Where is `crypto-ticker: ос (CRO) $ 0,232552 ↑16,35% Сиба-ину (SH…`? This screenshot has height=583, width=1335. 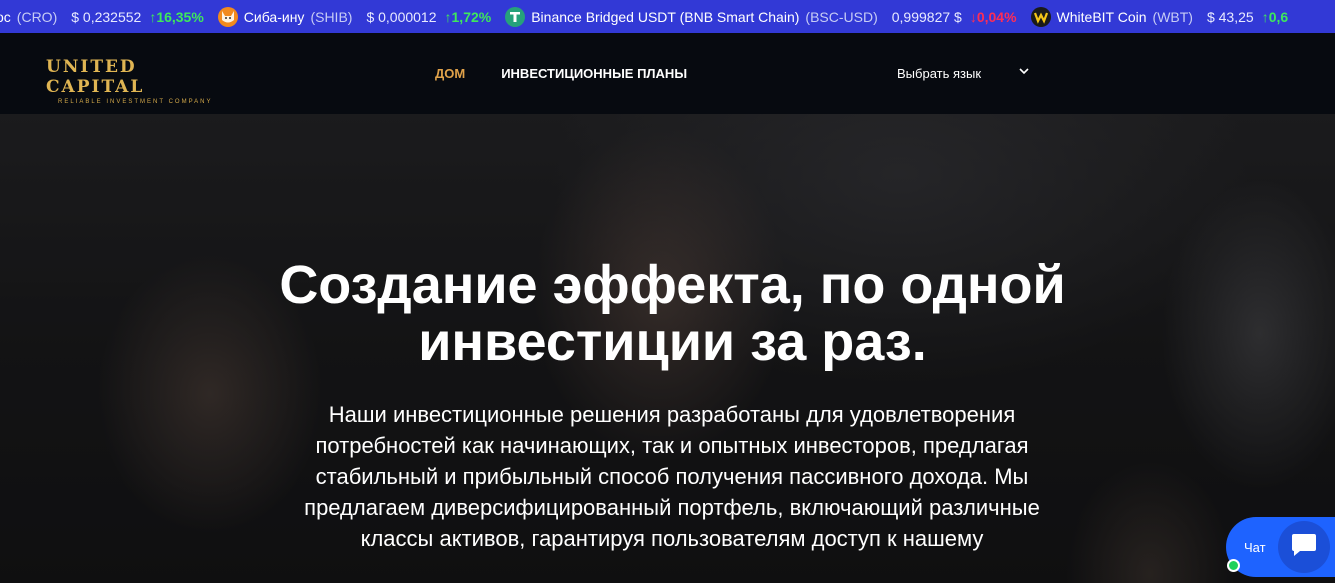
crypto-ticker: ос (CRO) $ 0,232552 ↑16,35% Сиба-ину (SH… is located at coordinates (667, 16).